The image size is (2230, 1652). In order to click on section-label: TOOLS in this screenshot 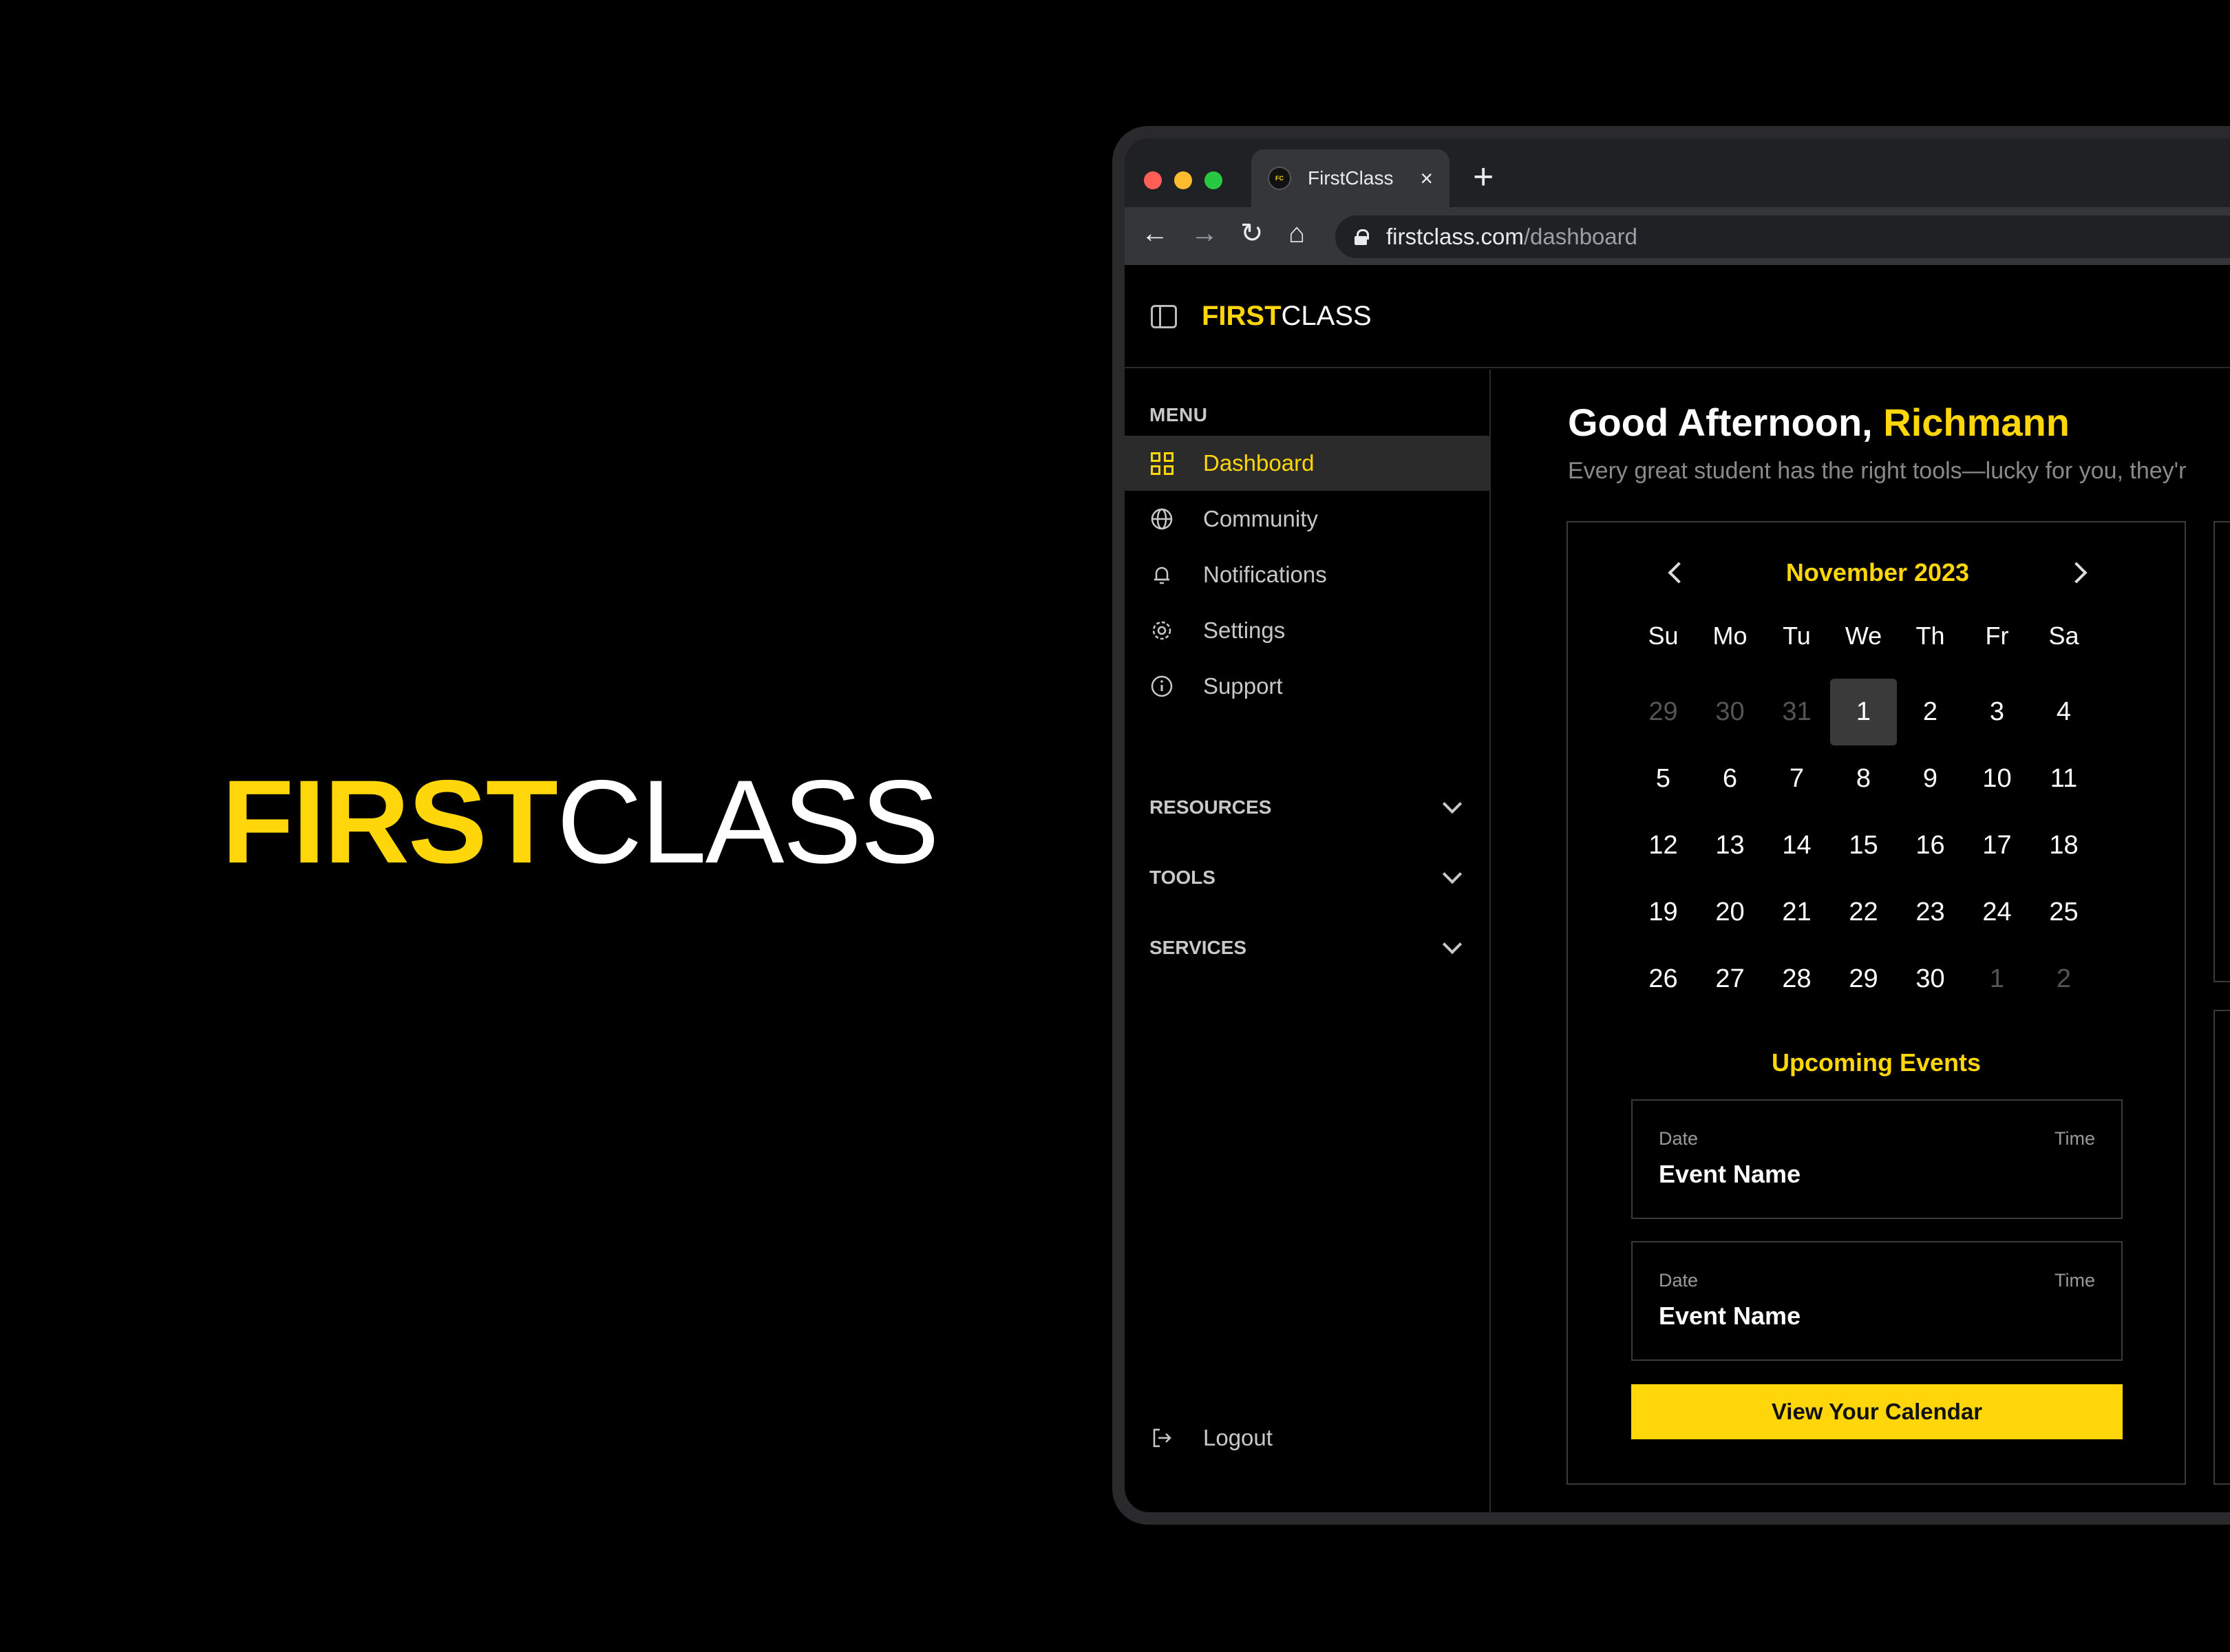, I will do `click(1182, 877)`.